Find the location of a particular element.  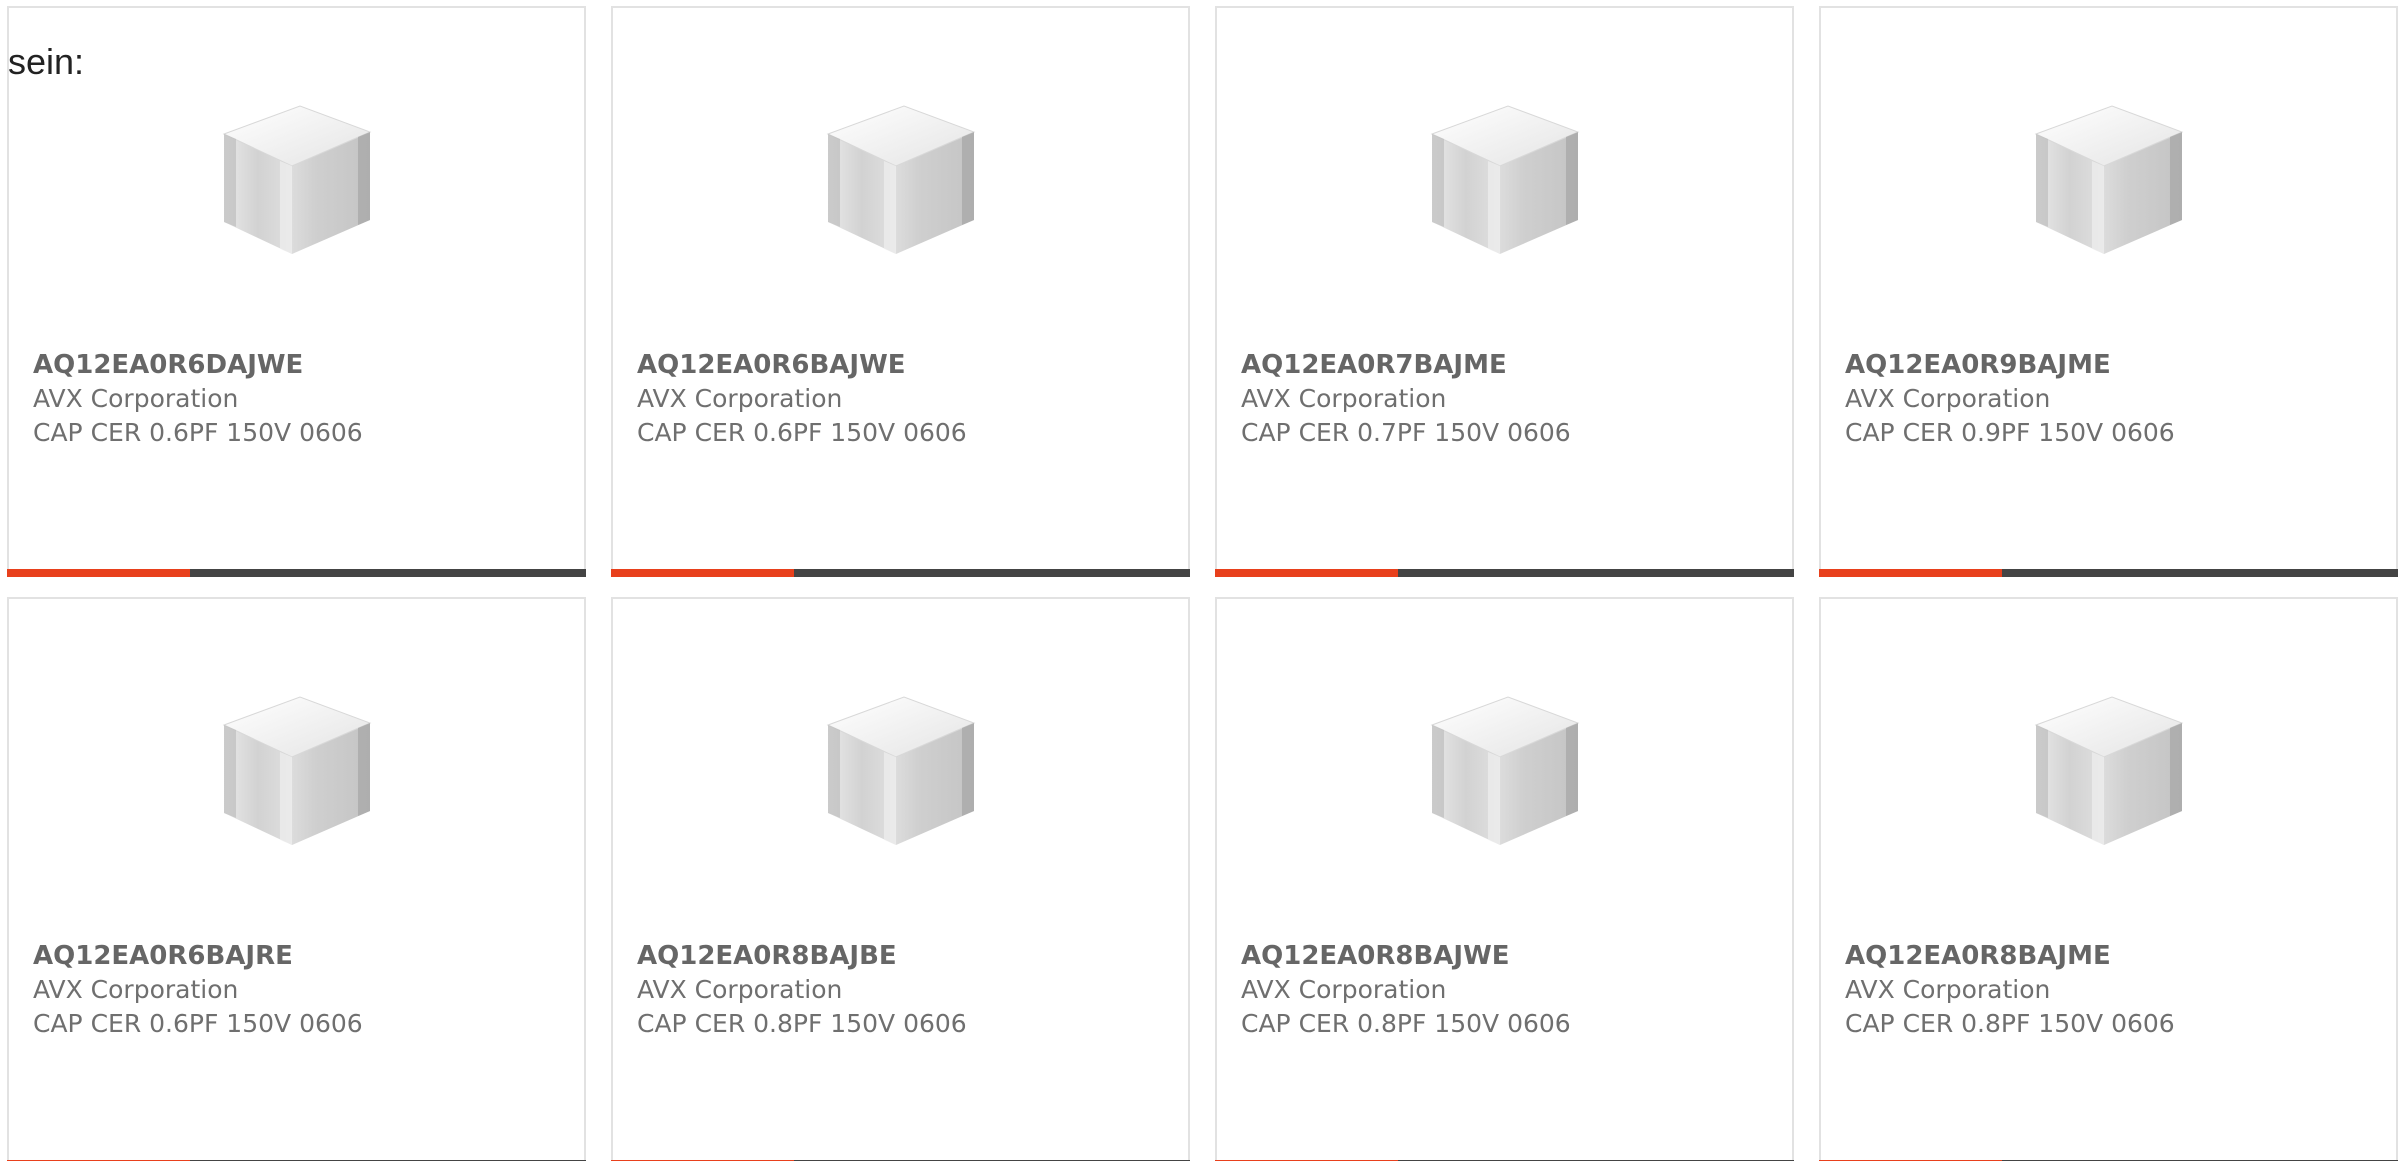

part-number: AQ12EA0R7BAJME is located at coordinates (1406, 365).